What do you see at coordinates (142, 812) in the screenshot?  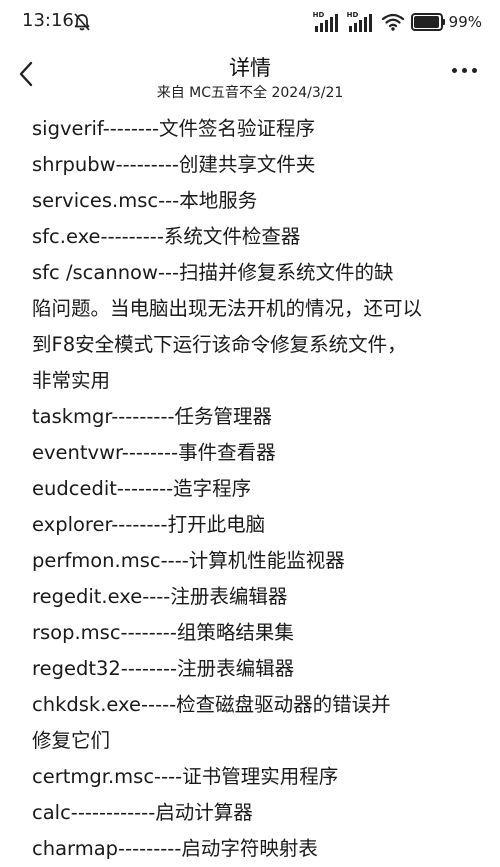 I see `text-line: calc------------启动计算器` at bounding box center [142, 812].